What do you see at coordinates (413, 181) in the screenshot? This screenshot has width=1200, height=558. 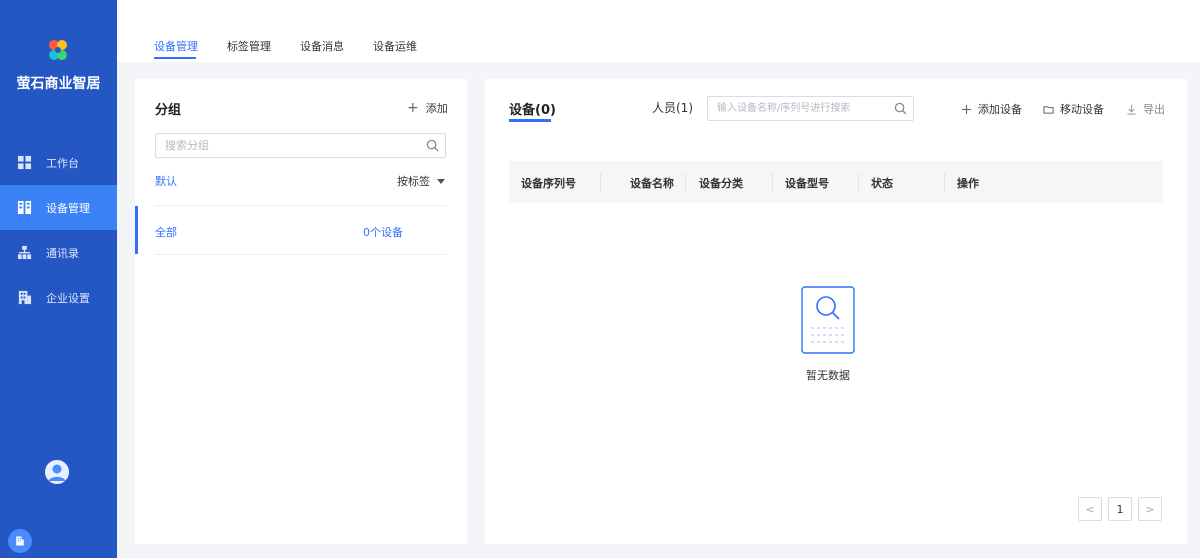 I see `sort-by-label: 按标签` at bounding box center [413, 181].